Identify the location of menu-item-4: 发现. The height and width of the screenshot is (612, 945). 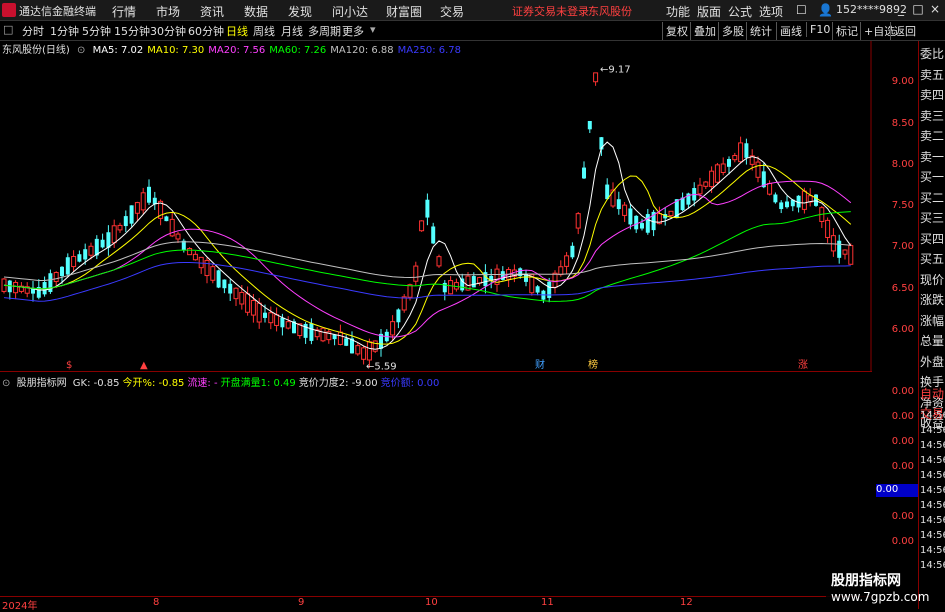
(300, 11).